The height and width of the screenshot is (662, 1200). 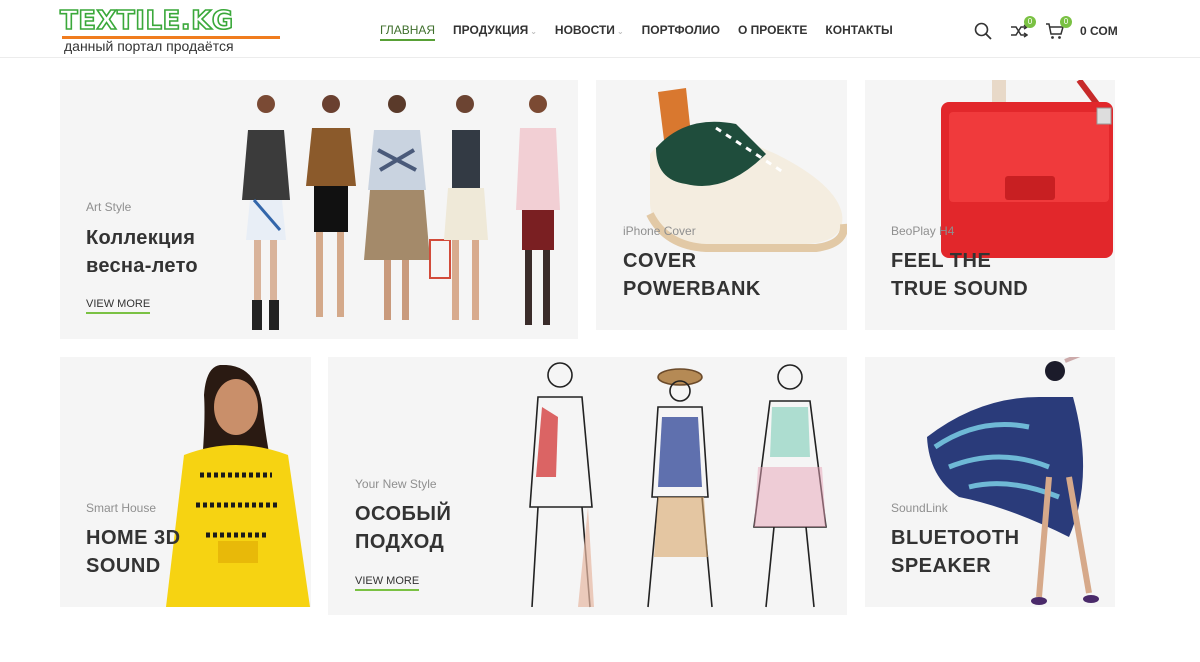 What do you see at coordinates (1027, 169) in the screenshot?
I see `red-bag-image` at bounding box center [1027, 169].